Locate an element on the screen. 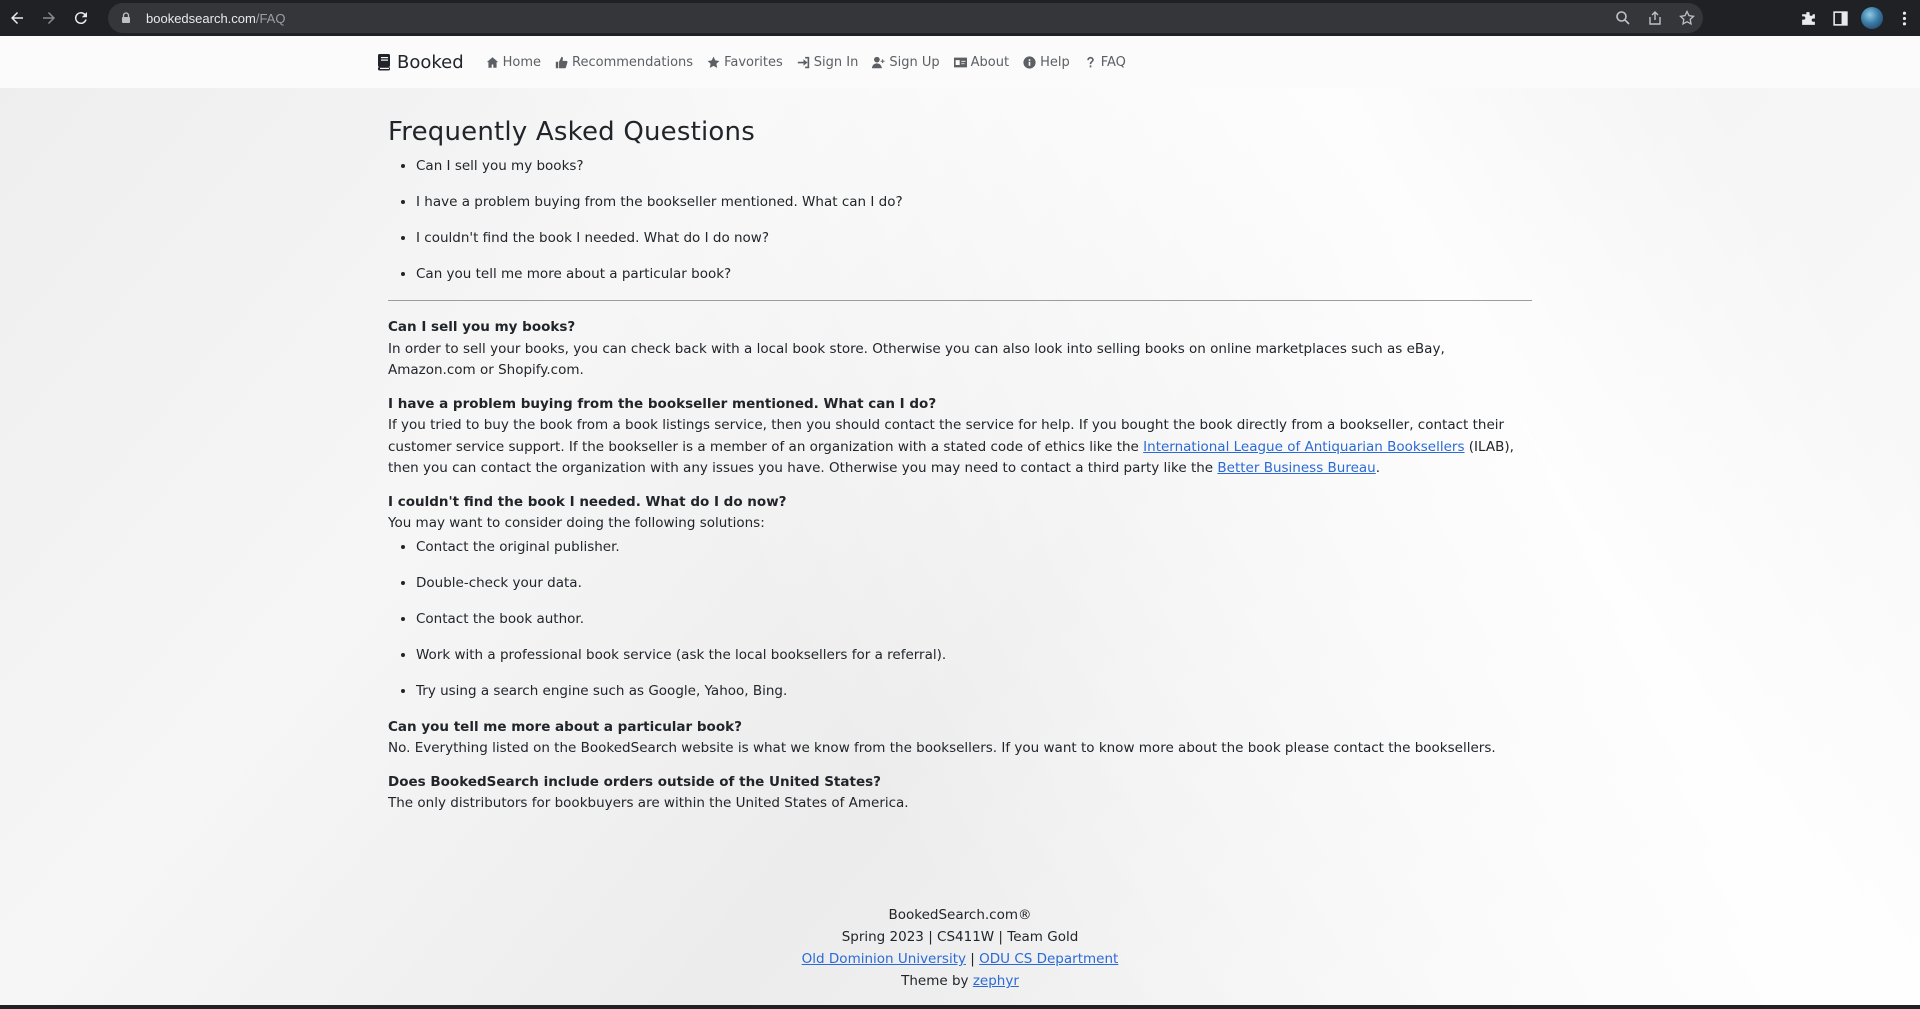 Image resolution: width=1920 pixels, height=1009 pixels. nav-home: Home is located at coordinates (513, 62).